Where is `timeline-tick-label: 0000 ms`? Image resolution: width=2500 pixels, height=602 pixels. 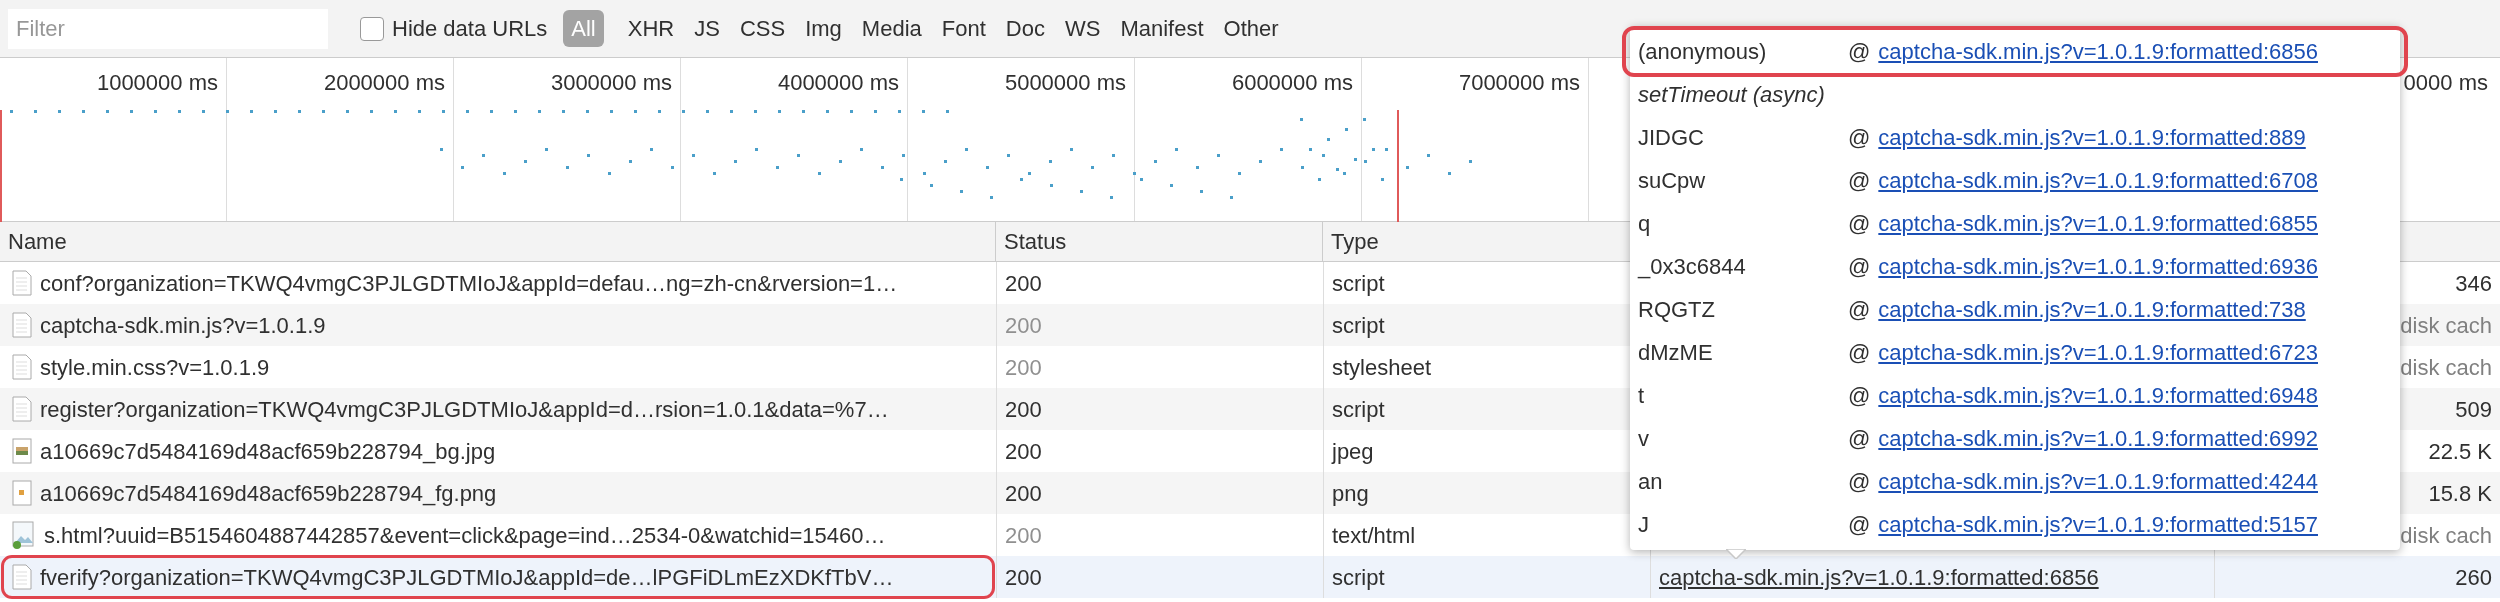 timeline-tick-label: 0000 ms is located at coordinates (2445, 83).